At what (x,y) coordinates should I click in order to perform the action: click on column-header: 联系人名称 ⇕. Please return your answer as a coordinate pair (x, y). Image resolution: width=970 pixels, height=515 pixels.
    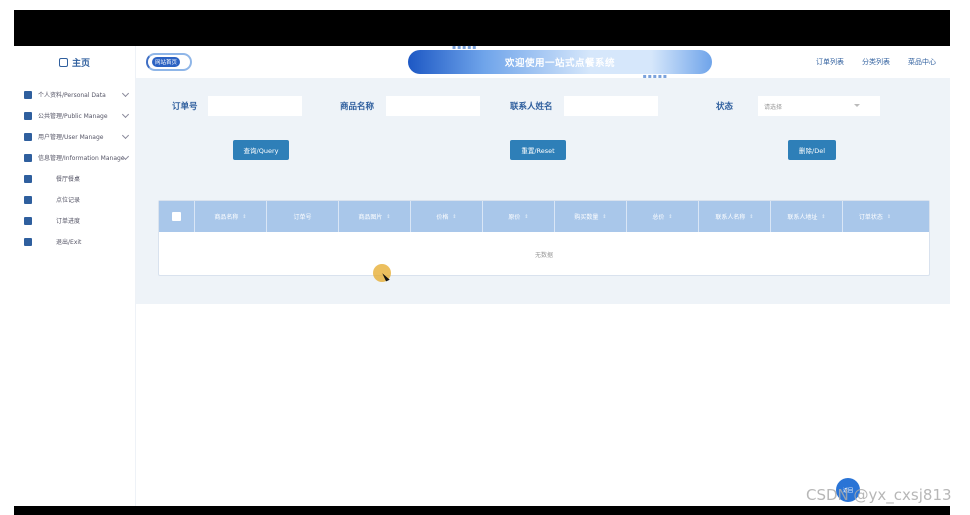
    Looking at the image, I should click on (735, 216).